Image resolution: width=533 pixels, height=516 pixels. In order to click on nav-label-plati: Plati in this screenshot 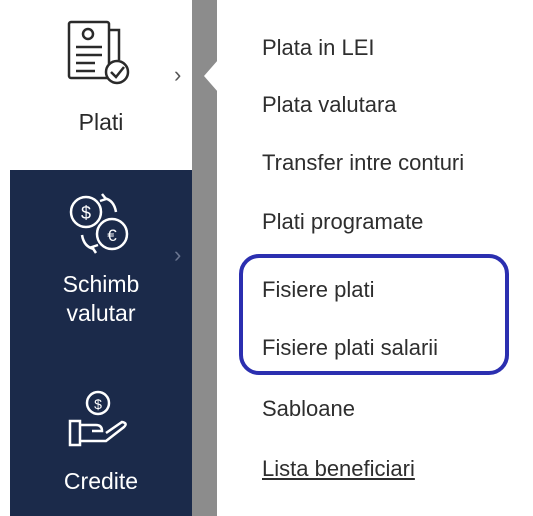, I will do `click(101, 122)`.